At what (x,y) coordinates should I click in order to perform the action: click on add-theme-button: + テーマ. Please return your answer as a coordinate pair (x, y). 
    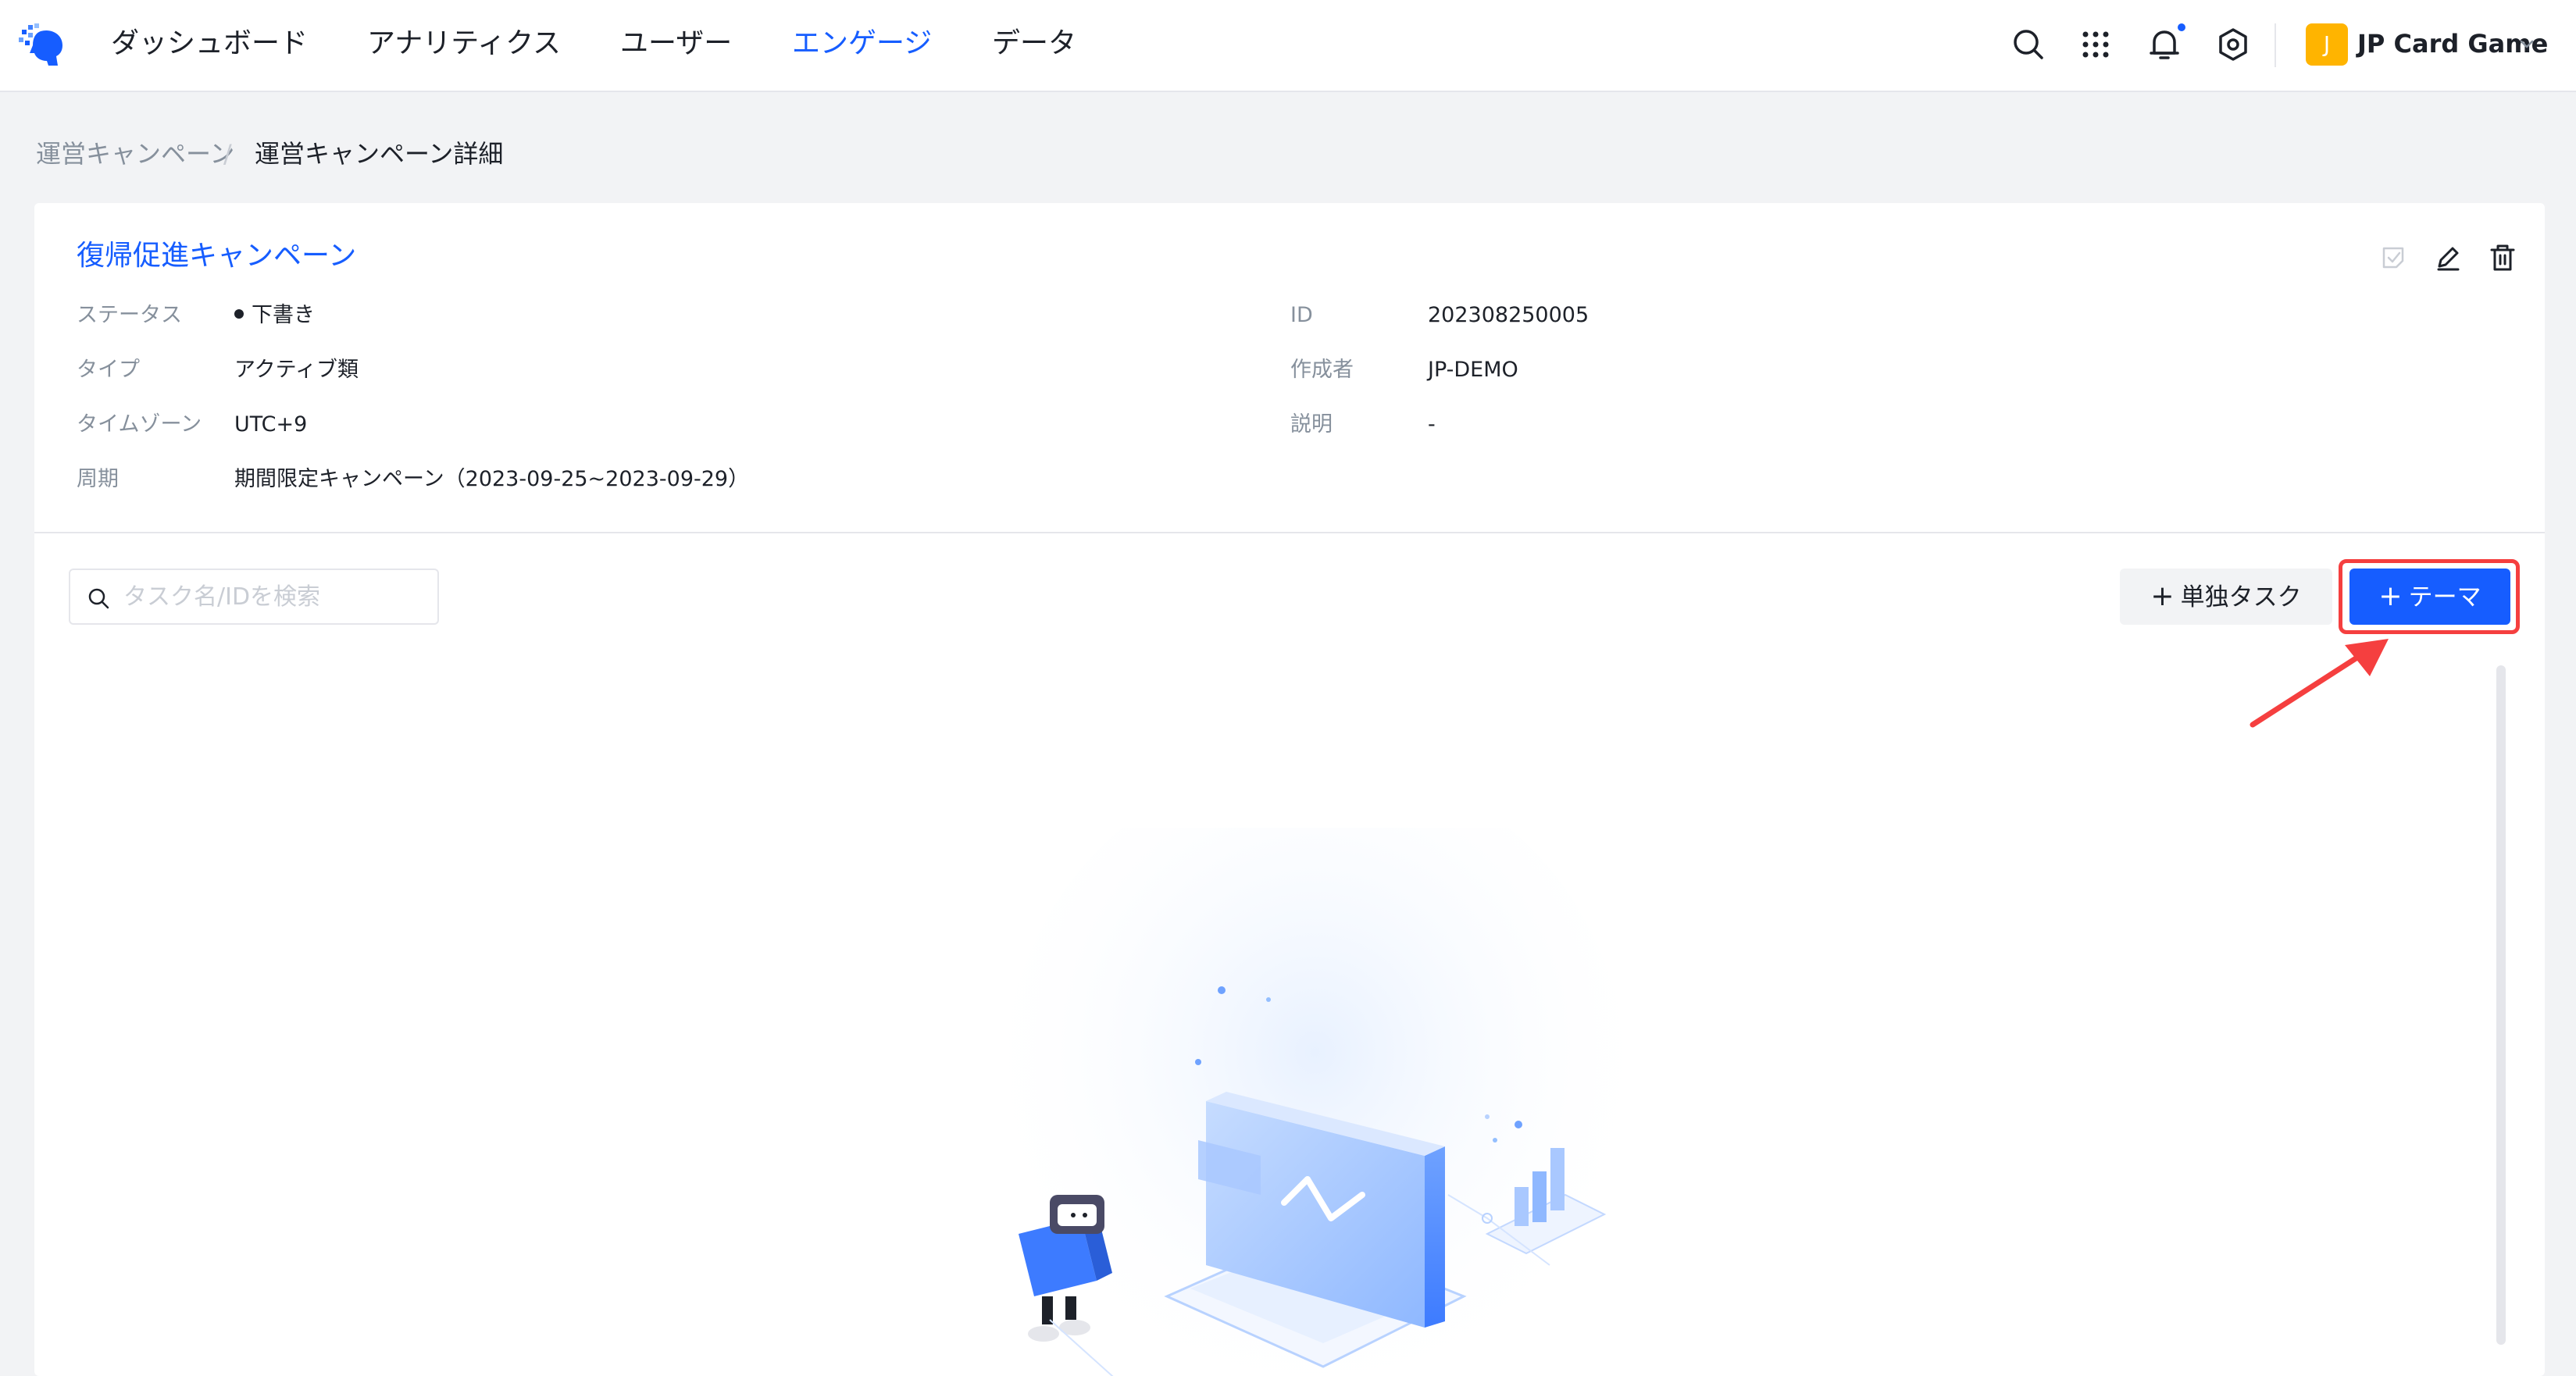
    Looking at the image, I should click on (2429, 597).